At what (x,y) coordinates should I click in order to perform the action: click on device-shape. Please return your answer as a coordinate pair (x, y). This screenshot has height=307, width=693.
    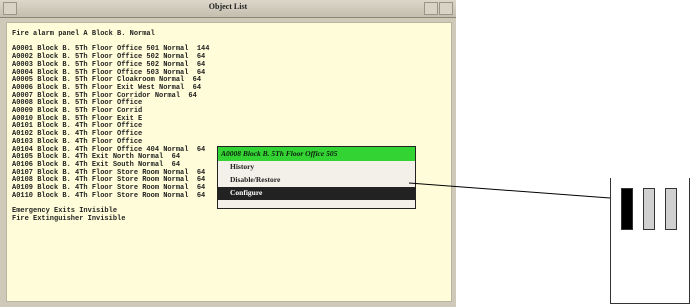
    Looking at the image, I should click on (650, 241).